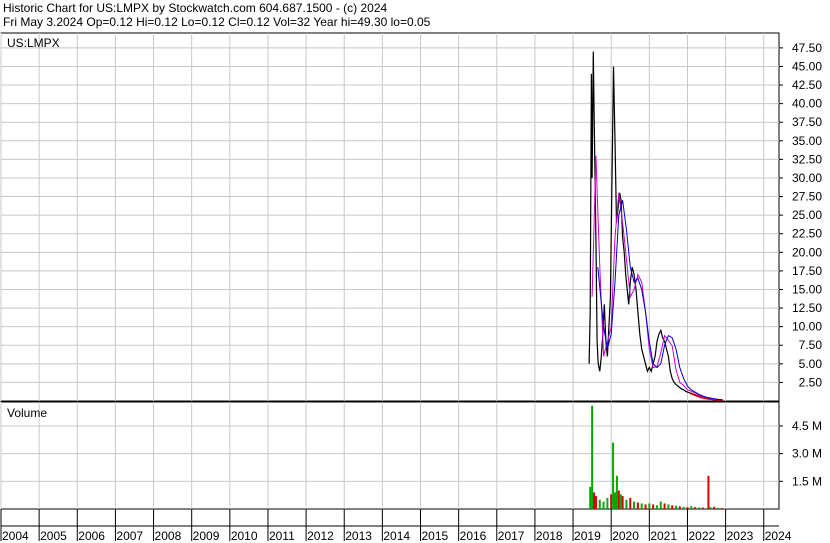 The image size is (830, 543). I want to click on price-y-tick-label: 20.00, so click(807, 252).